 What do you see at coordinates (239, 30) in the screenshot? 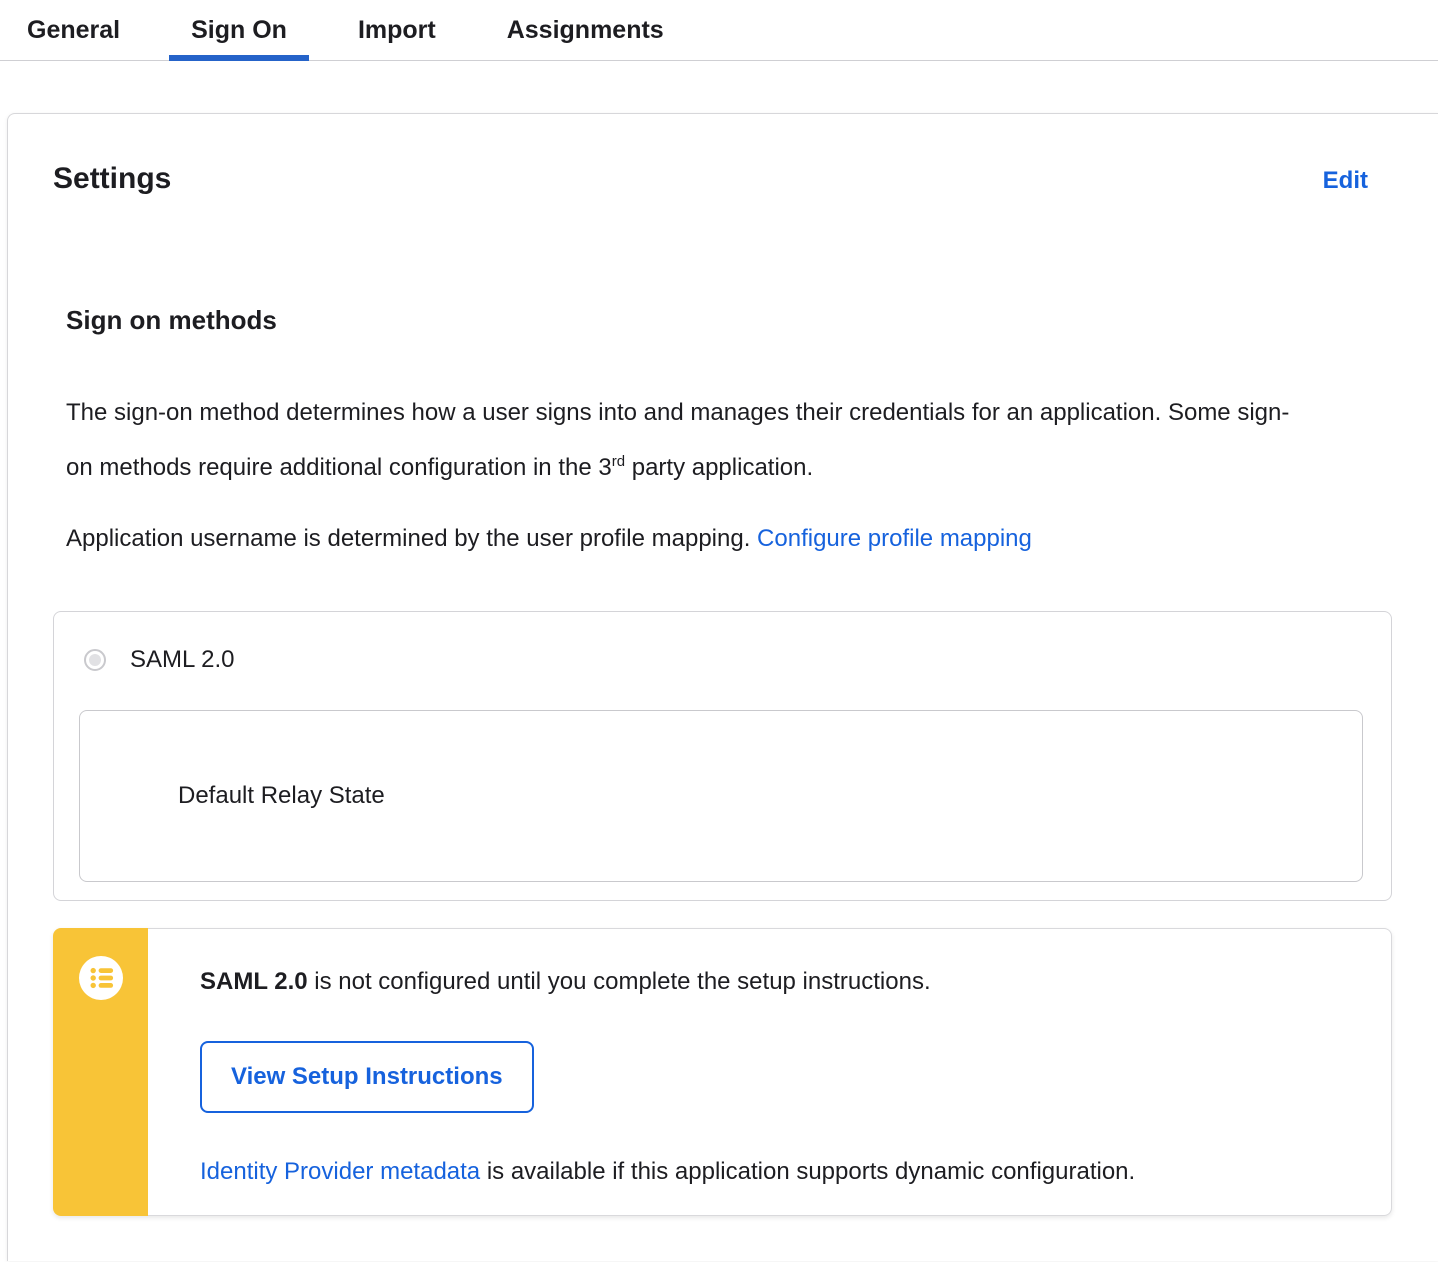
I see `tab-sign-on: Sign On` at bounding box center [239, 30].